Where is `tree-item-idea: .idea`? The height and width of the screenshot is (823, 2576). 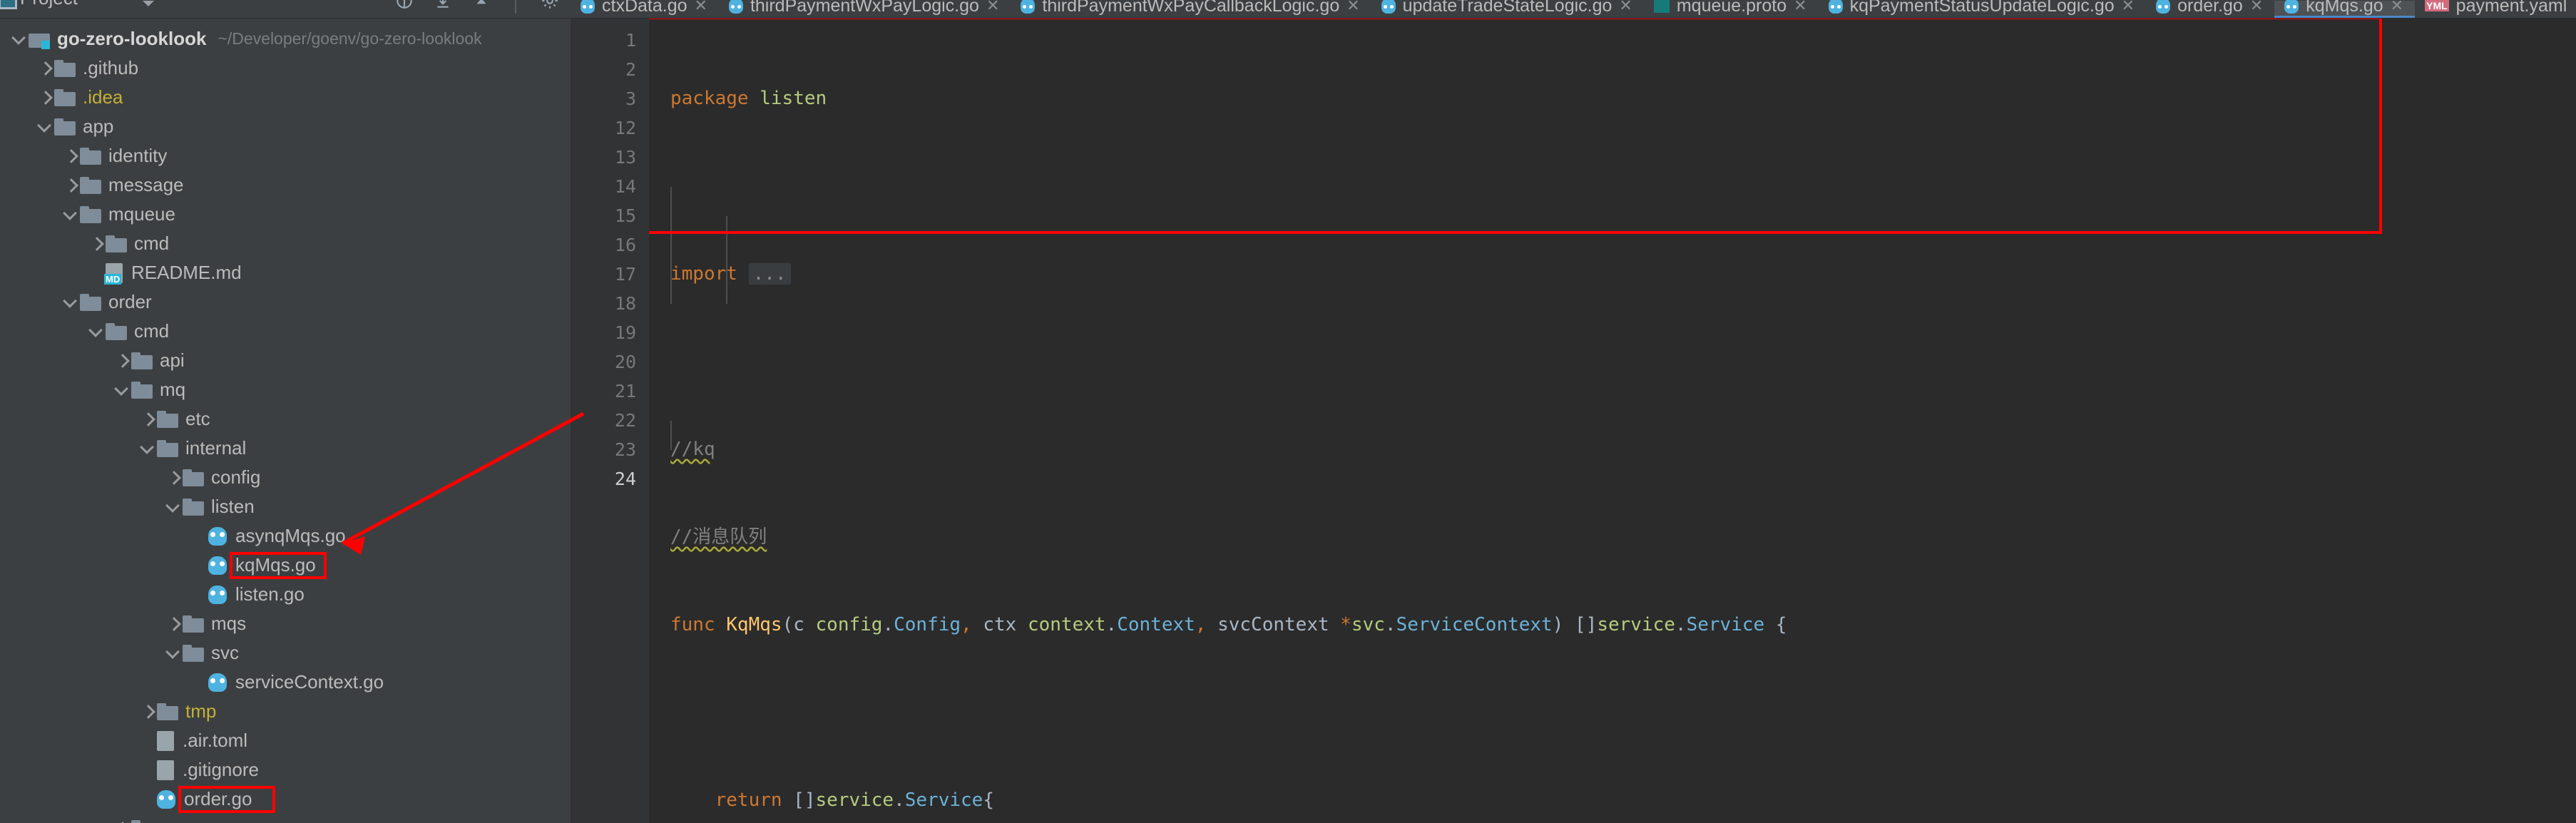
tree-item-idea: .idea is located at coordinates (286, 97).